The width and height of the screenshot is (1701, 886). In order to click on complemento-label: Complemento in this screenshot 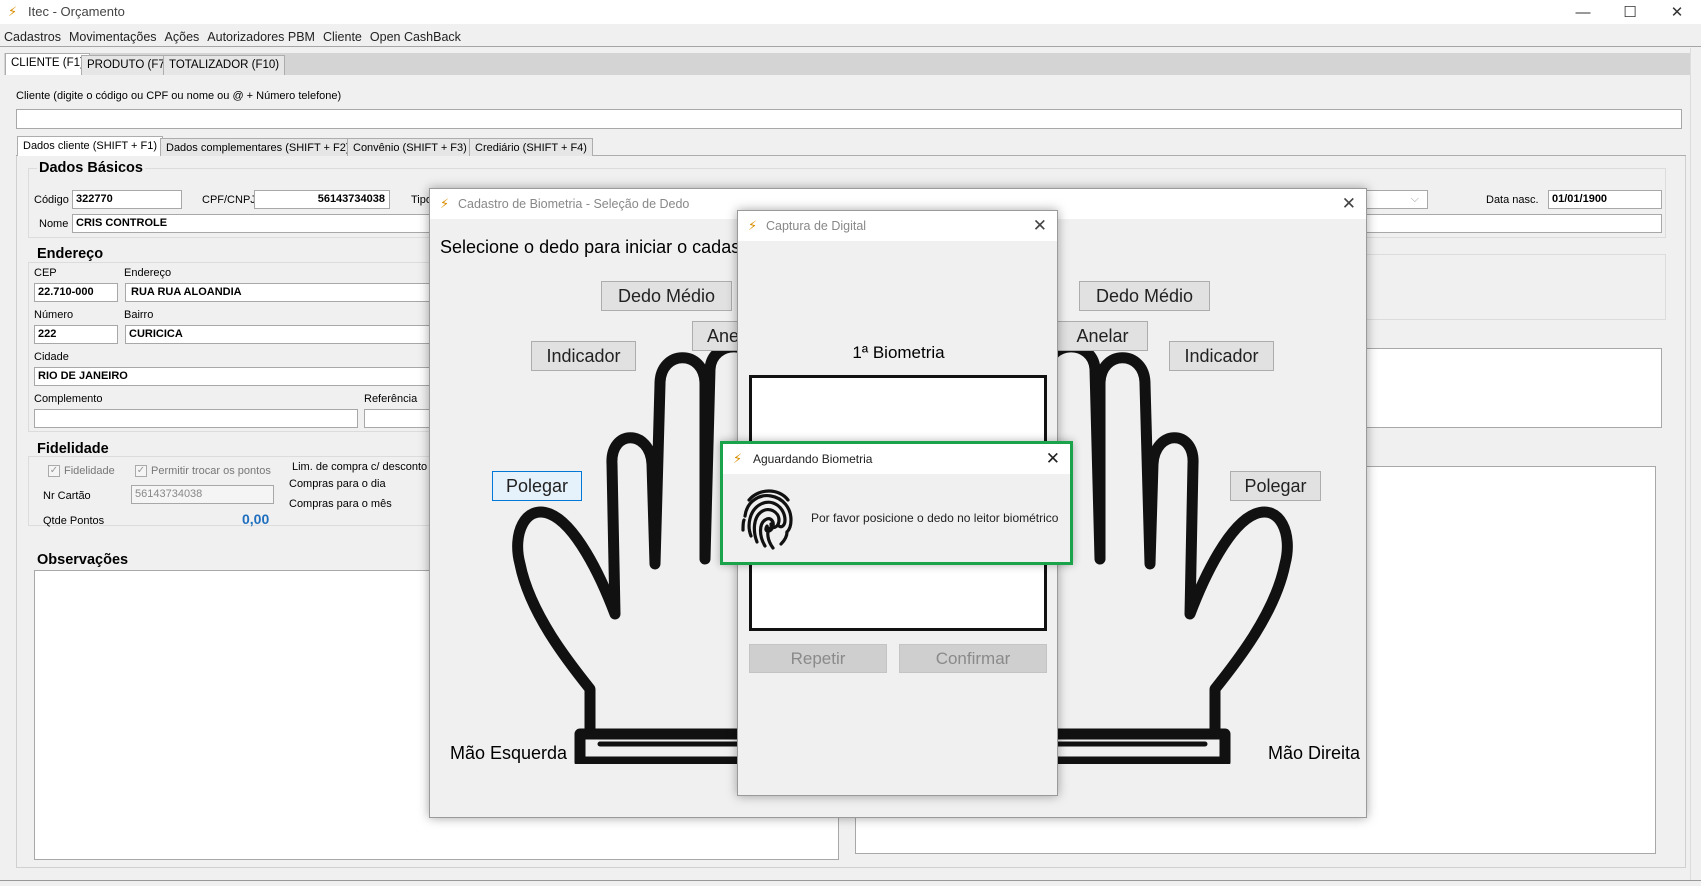, I will do `click(68, 399)`.